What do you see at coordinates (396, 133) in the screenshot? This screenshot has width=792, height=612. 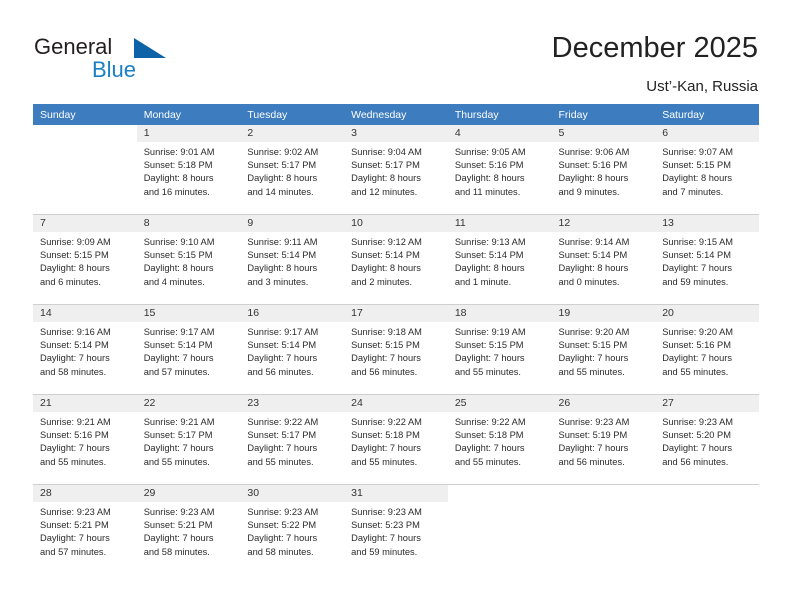 I see `day-number: 3` at bounding box center [396, 133].